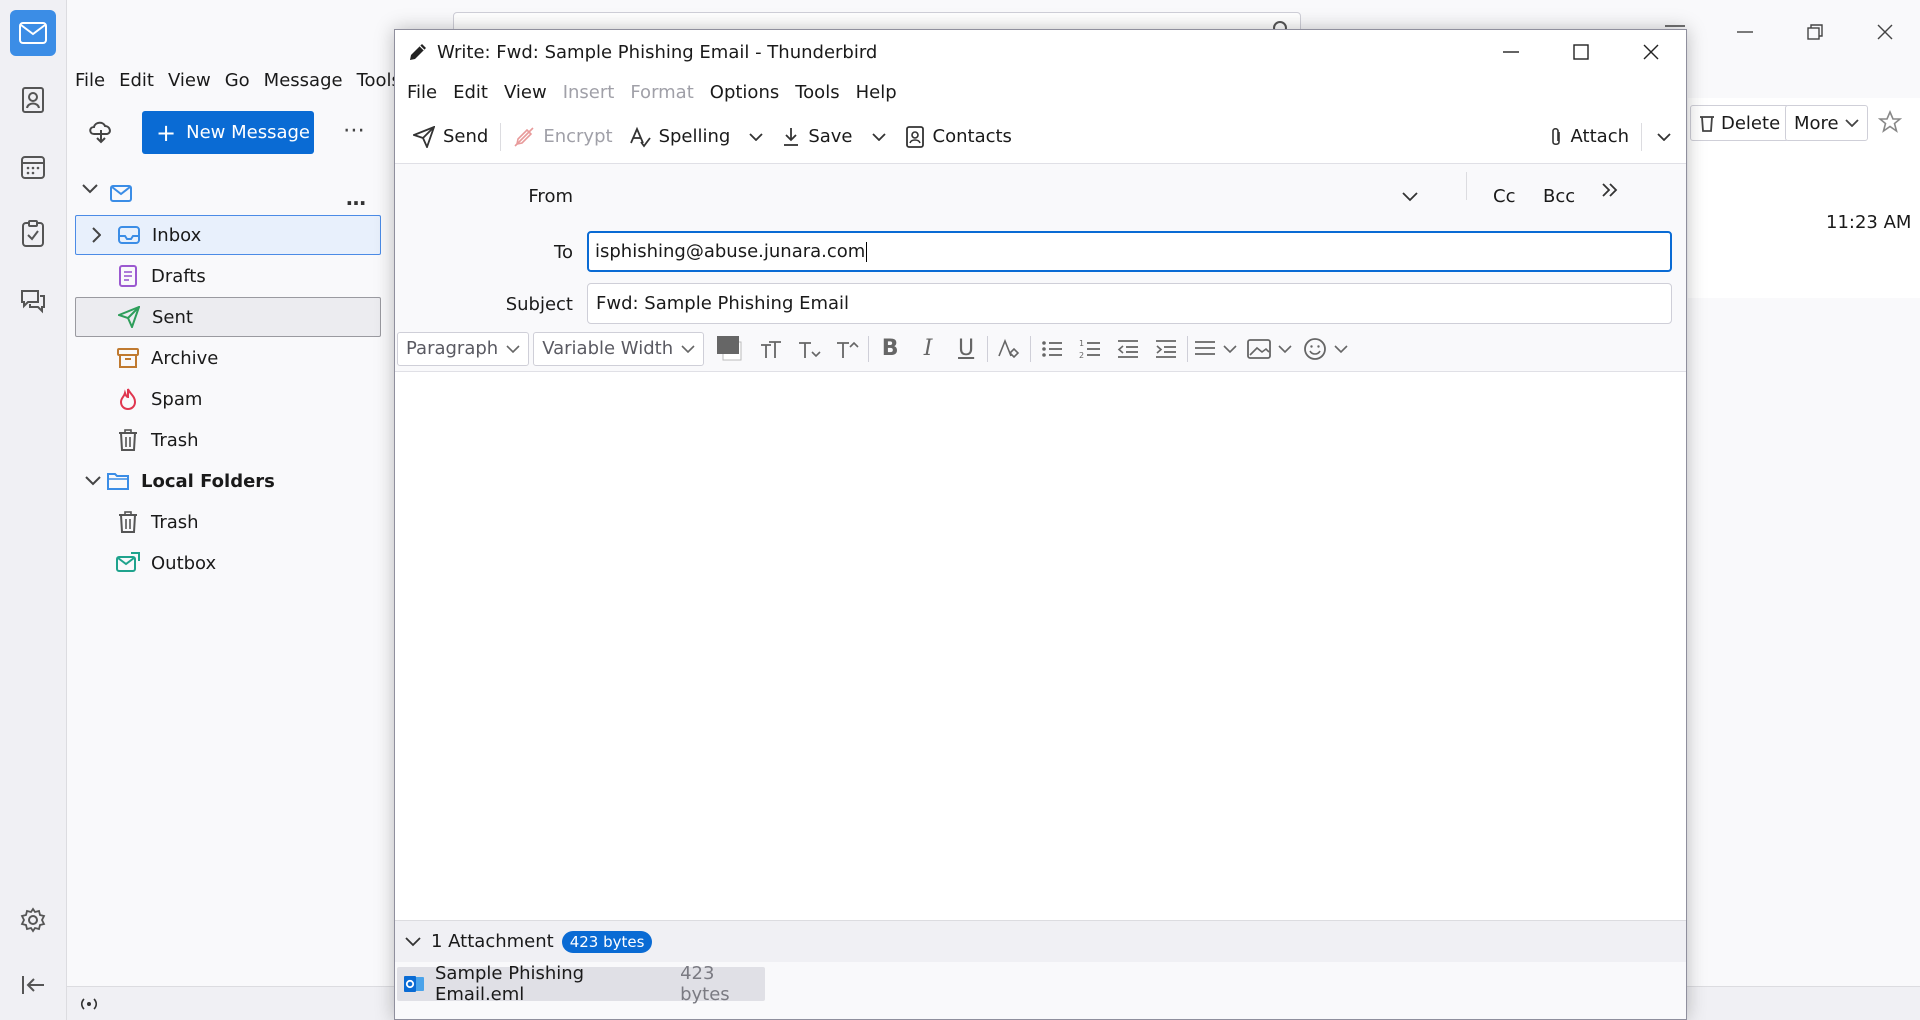 Image resolution: width=1920 pixels, height=1020 pixels. I want to click on contacts-button: Contacts, so click(958, 137).